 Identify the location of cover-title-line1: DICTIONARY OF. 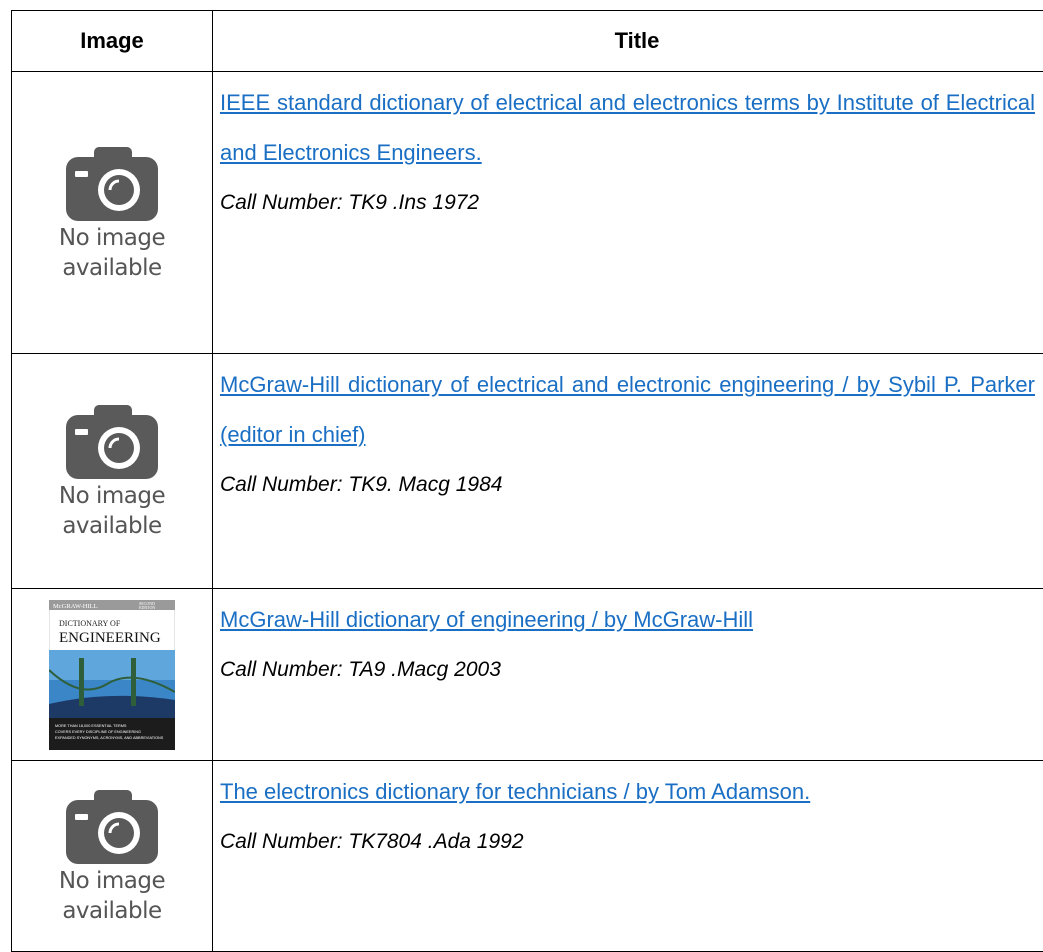
(90, 623).